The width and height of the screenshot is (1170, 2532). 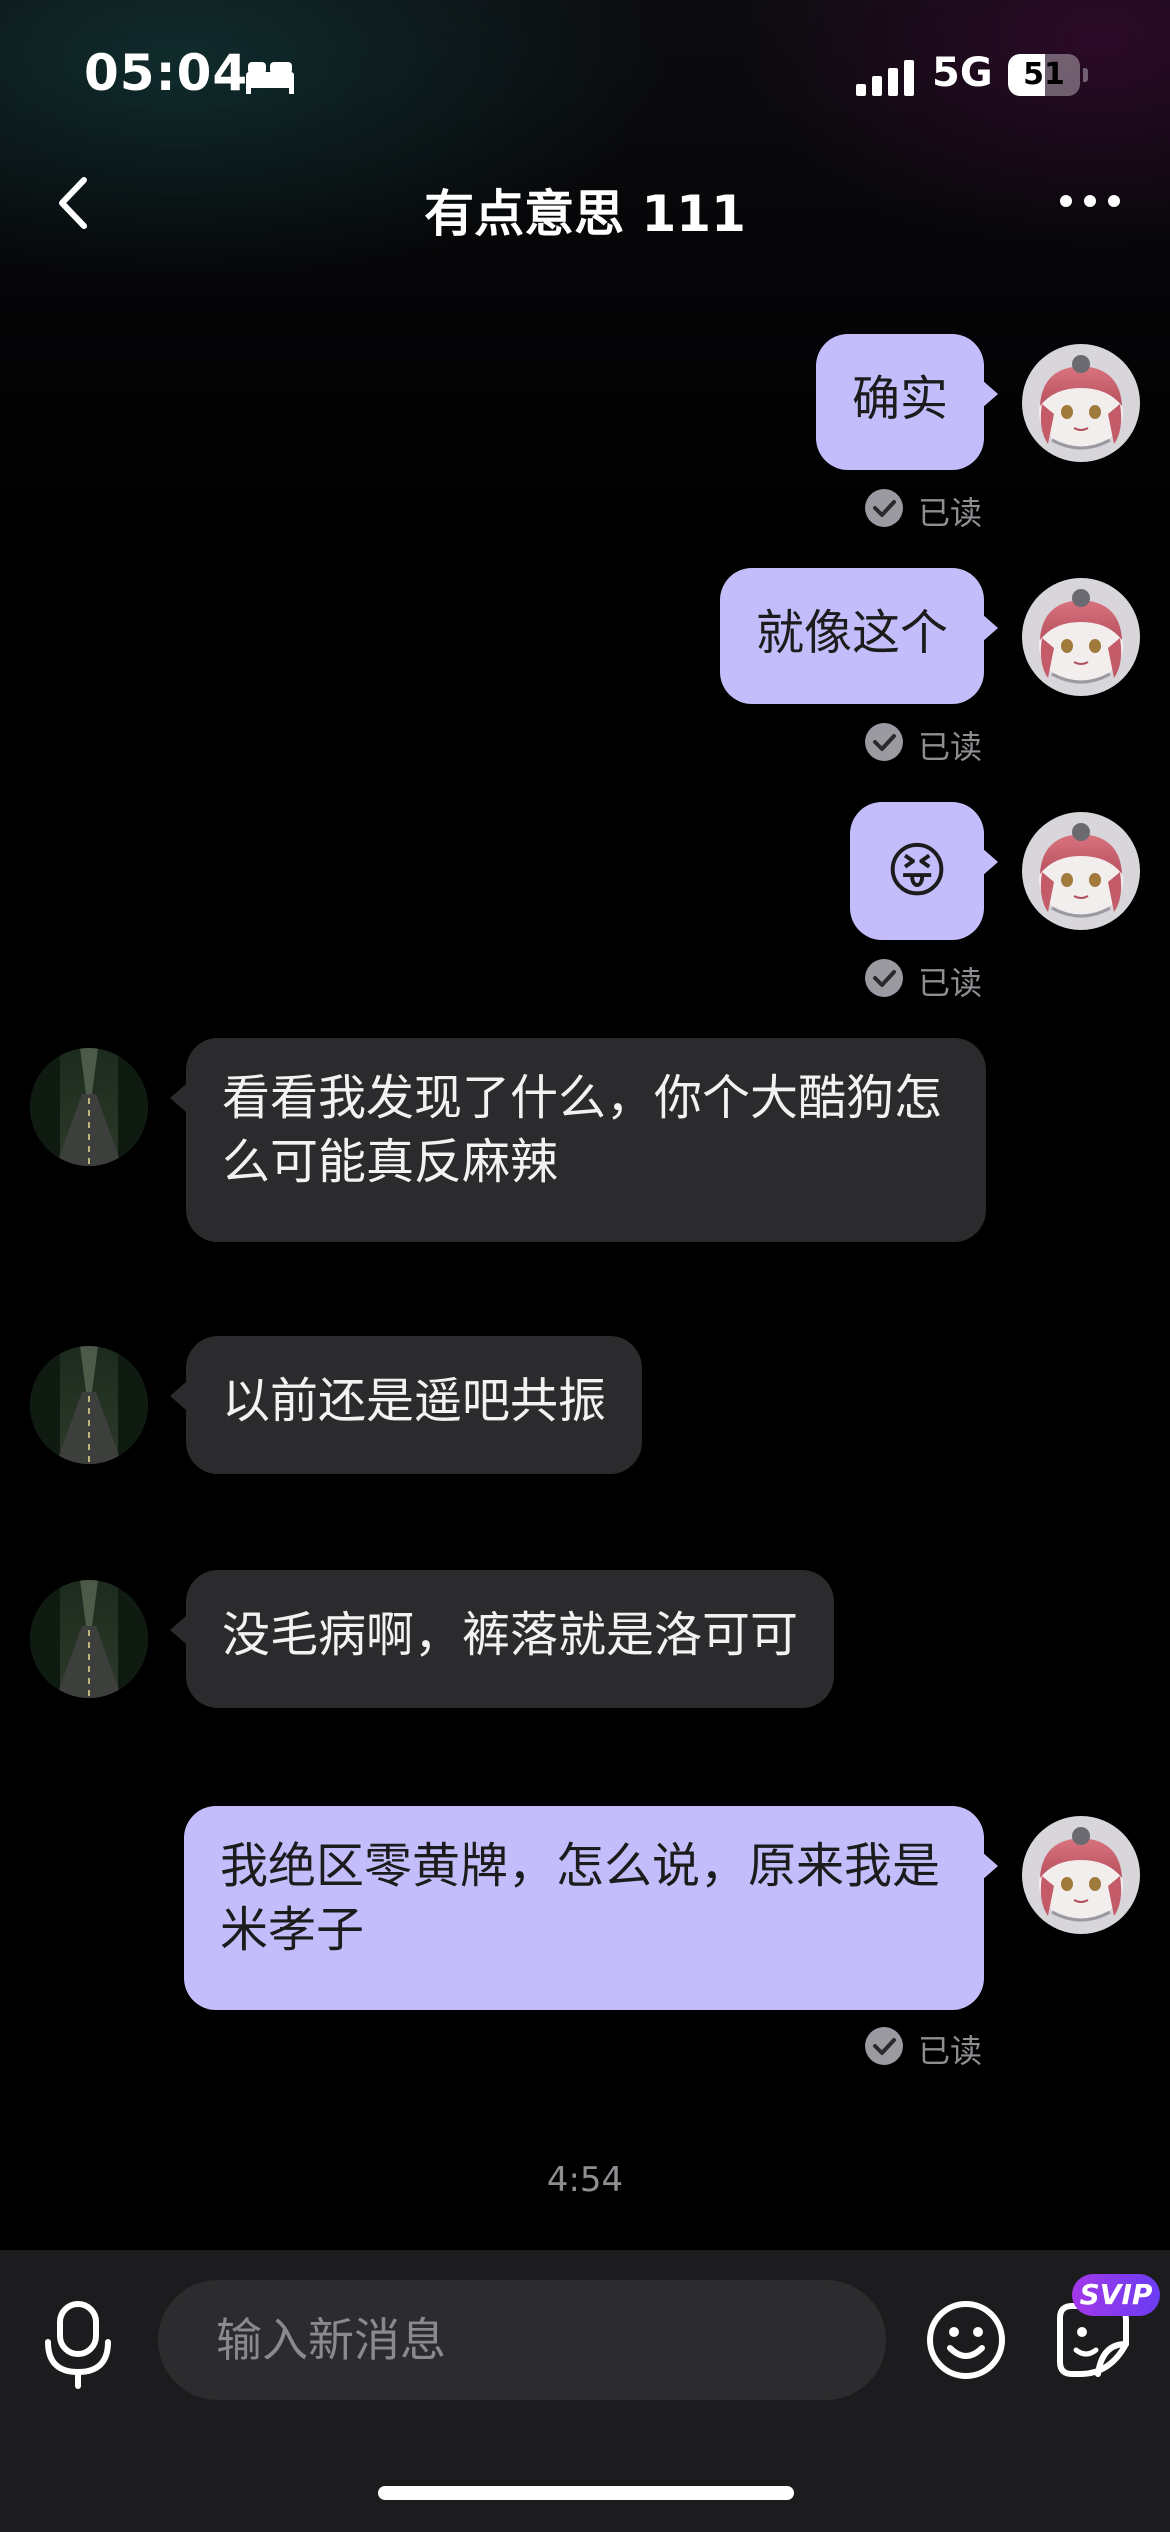 I want to click on message-input: 输入新消息, so click(x=522, y=2340).